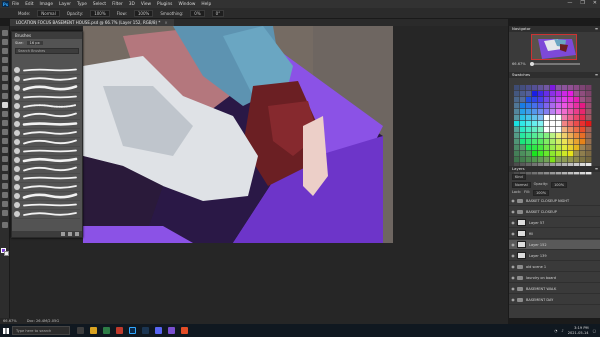 Image resolution: width=600 pixels, height=337 pixels. I want to click on status-zoom: 66.67%, so click(10, 321).